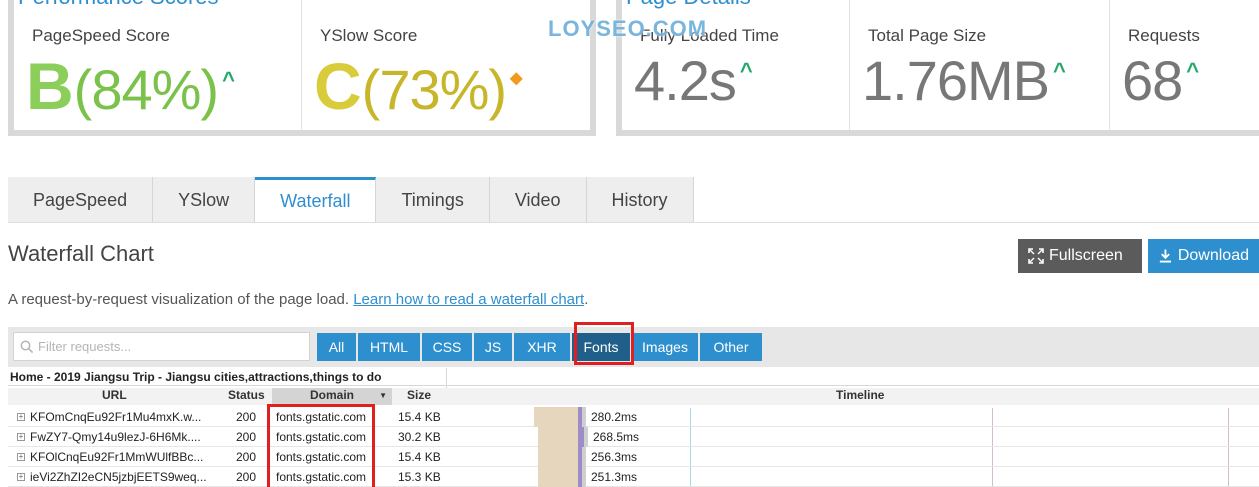 This screenshot has height=487, width=1259. I want to click on filter-xhr-button: XHR, so click(542, 347).